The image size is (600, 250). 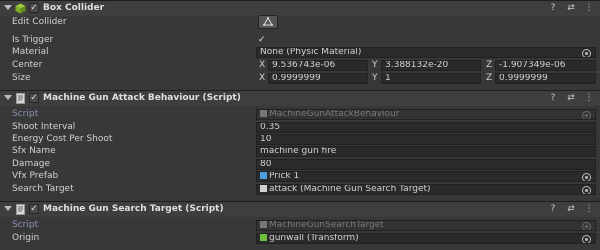 I want to click on center-x-field: 9.536743e-06, so click(x=318, y=65).